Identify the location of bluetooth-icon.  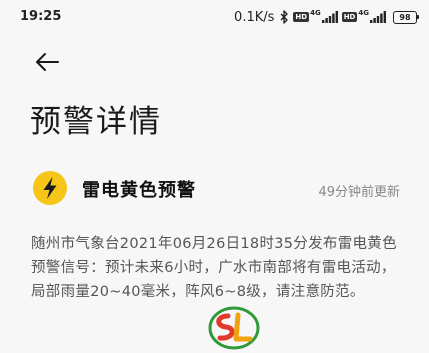
(284, 17).